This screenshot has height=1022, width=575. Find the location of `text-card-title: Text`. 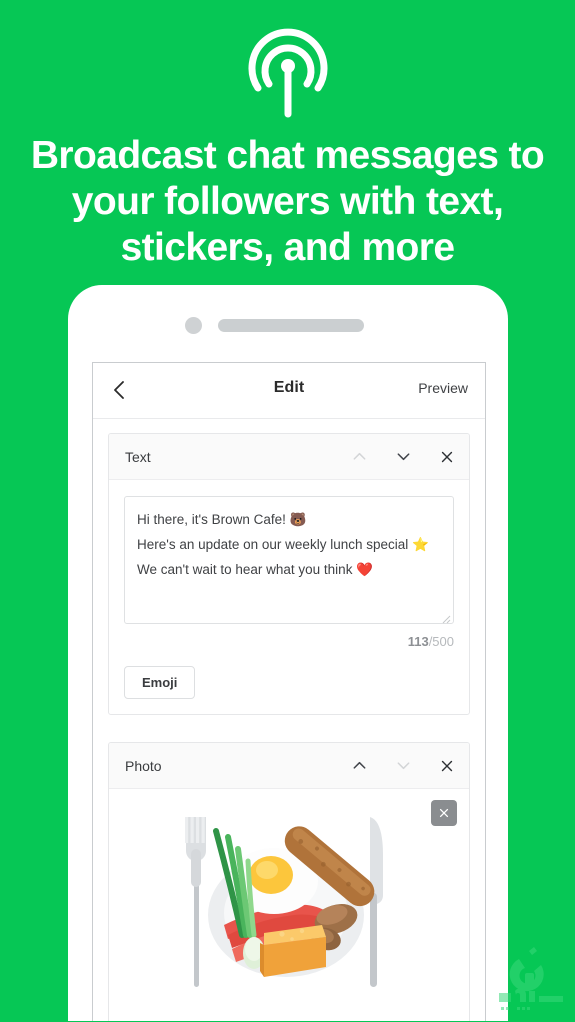

text-card-title: Text is located at coordinates (138, 456).